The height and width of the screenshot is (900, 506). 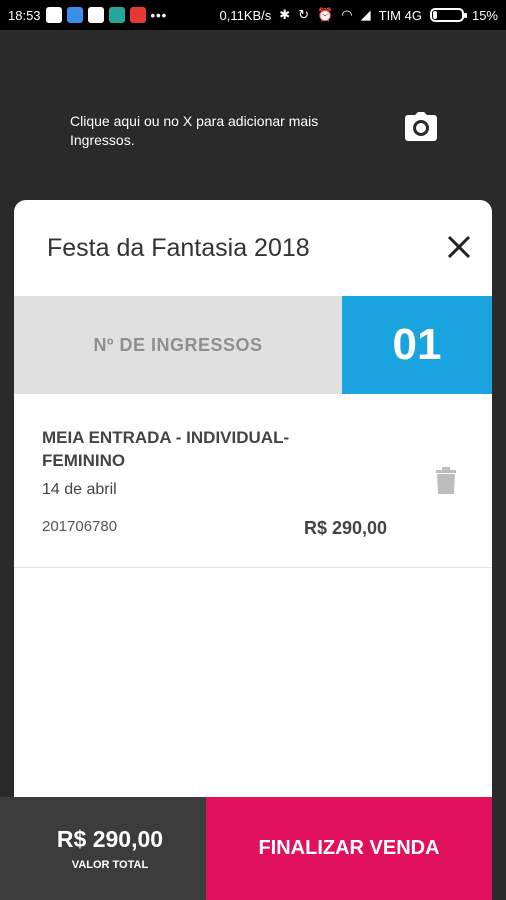 What do you see at coordinates (159, 15) in the screenshot?
I see `more-notifications-icon: •••` at bounding box center [159, 15].